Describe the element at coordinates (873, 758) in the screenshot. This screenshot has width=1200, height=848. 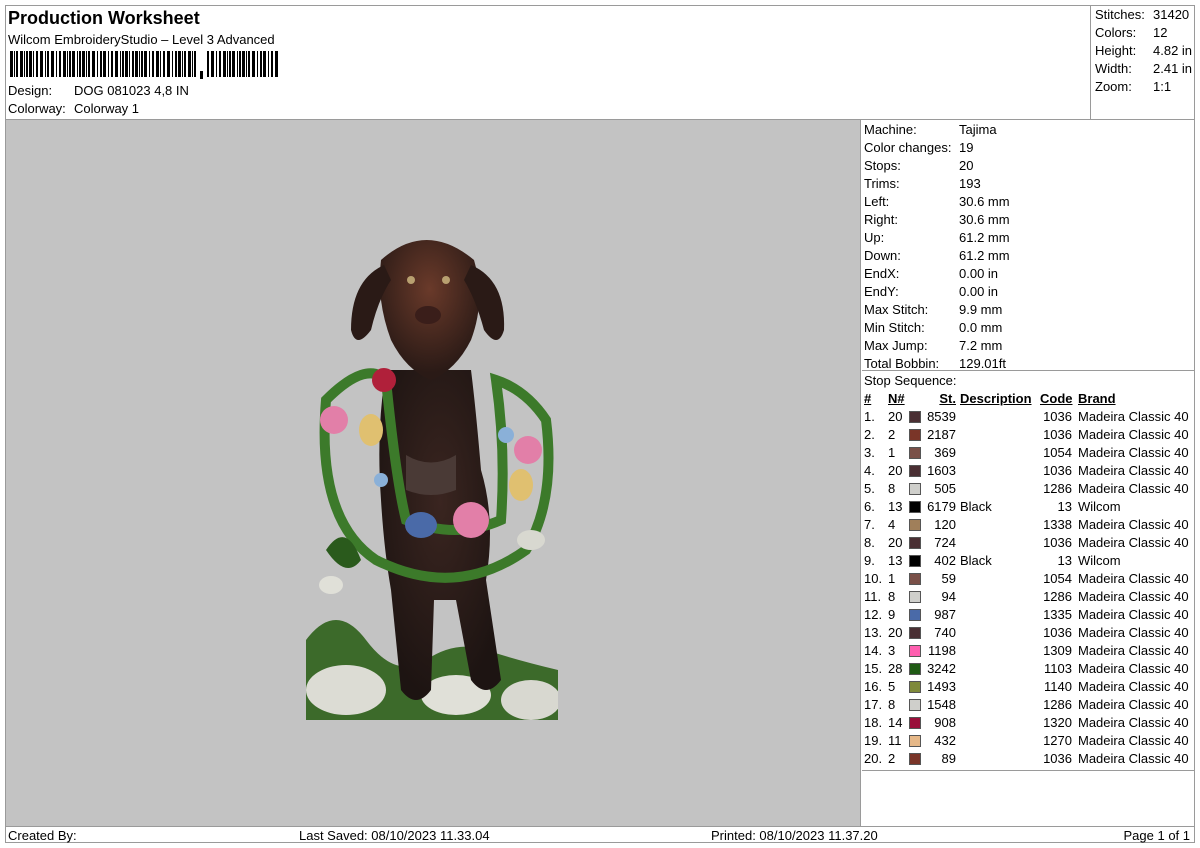
I see `row-num: 20.` at that location.